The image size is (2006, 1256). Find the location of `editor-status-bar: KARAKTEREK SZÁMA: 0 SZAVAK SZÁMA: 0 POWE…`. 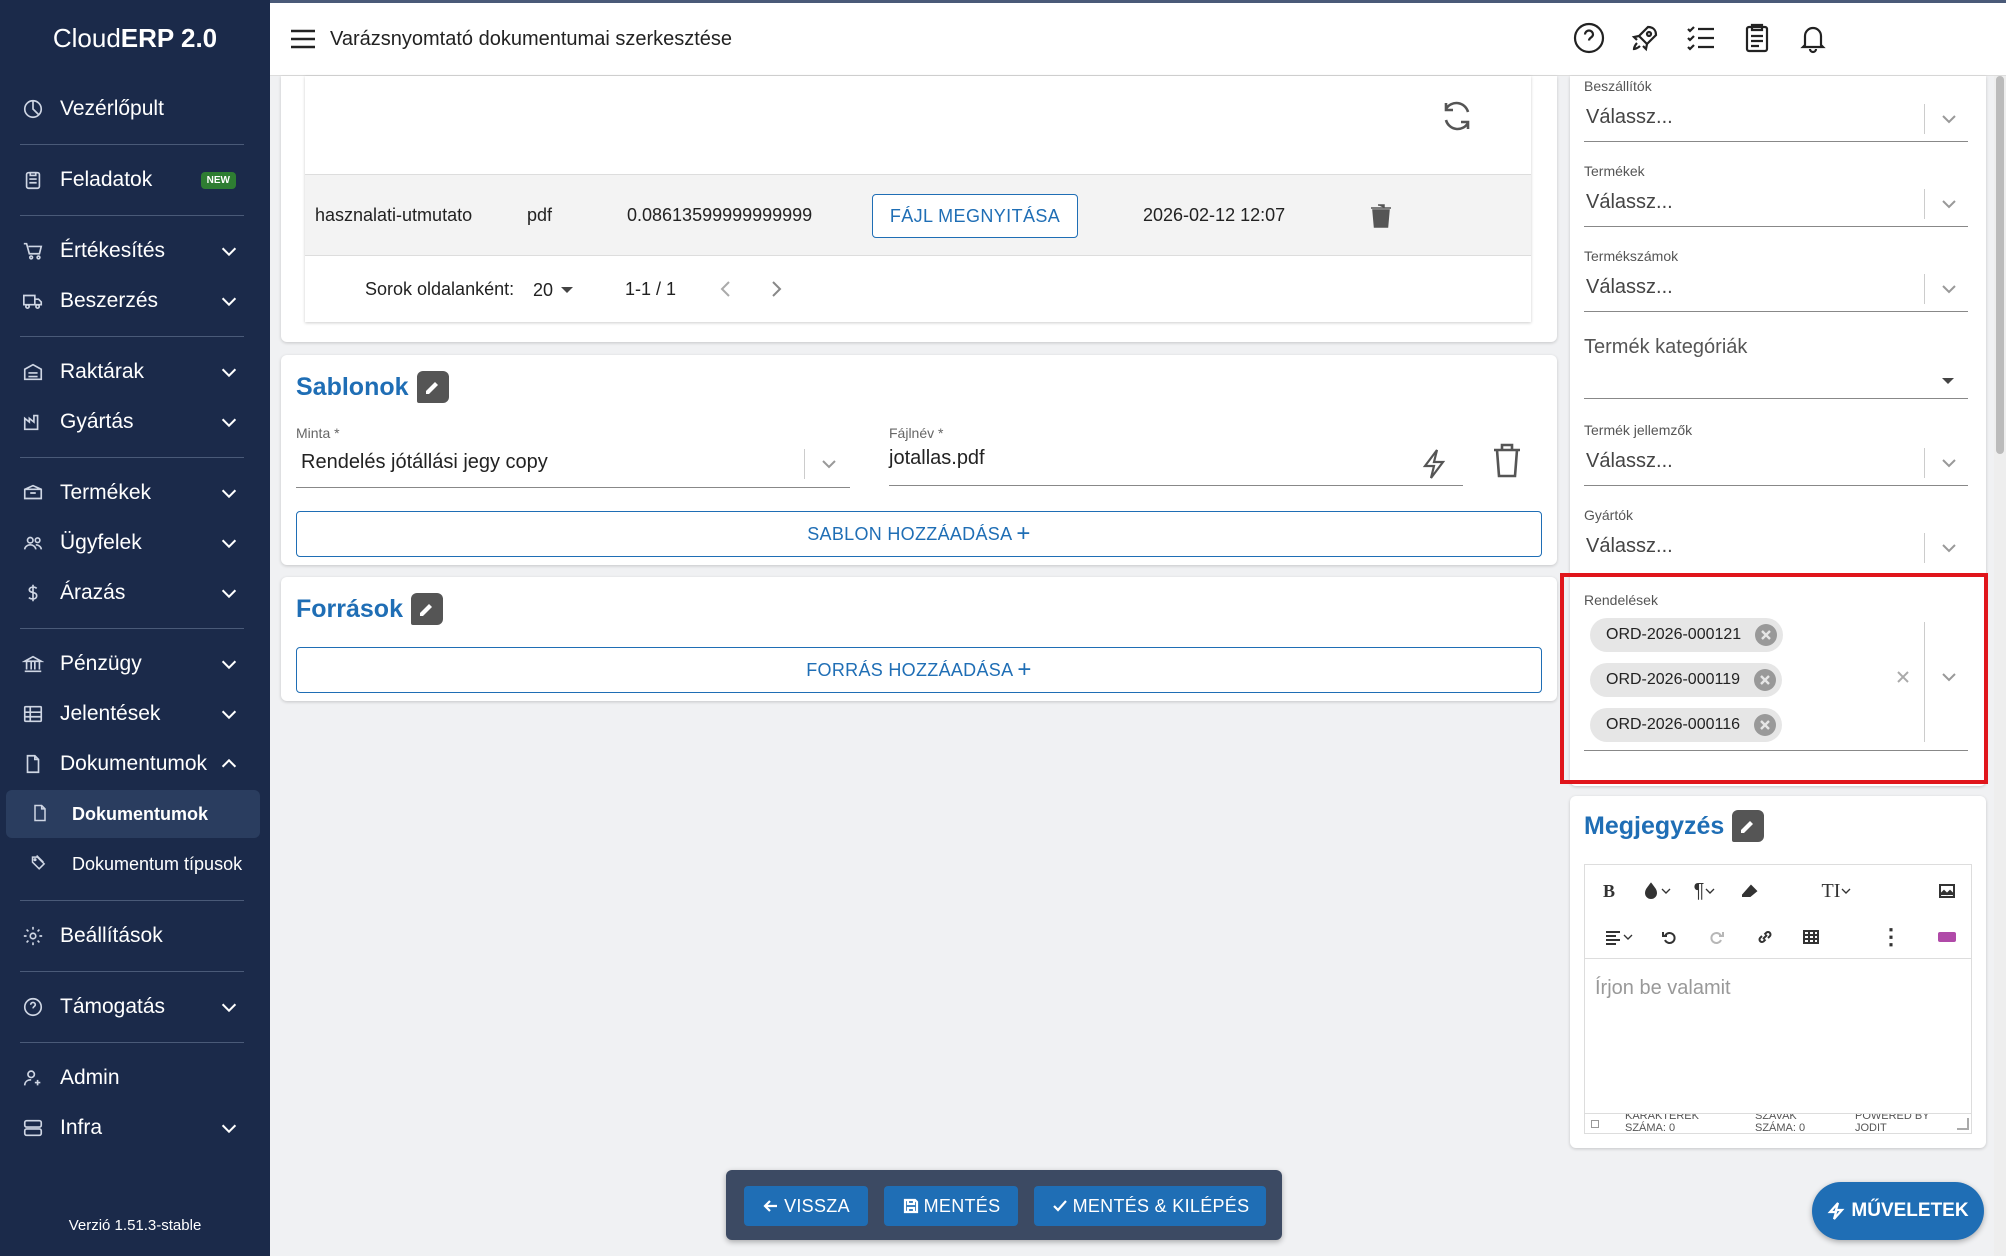

editor-status-bar: KARAKTEREK SZÁMA: 0 SZAVAK SZÁMA: 0 POWE… is located at coordinates (1778, 1123).